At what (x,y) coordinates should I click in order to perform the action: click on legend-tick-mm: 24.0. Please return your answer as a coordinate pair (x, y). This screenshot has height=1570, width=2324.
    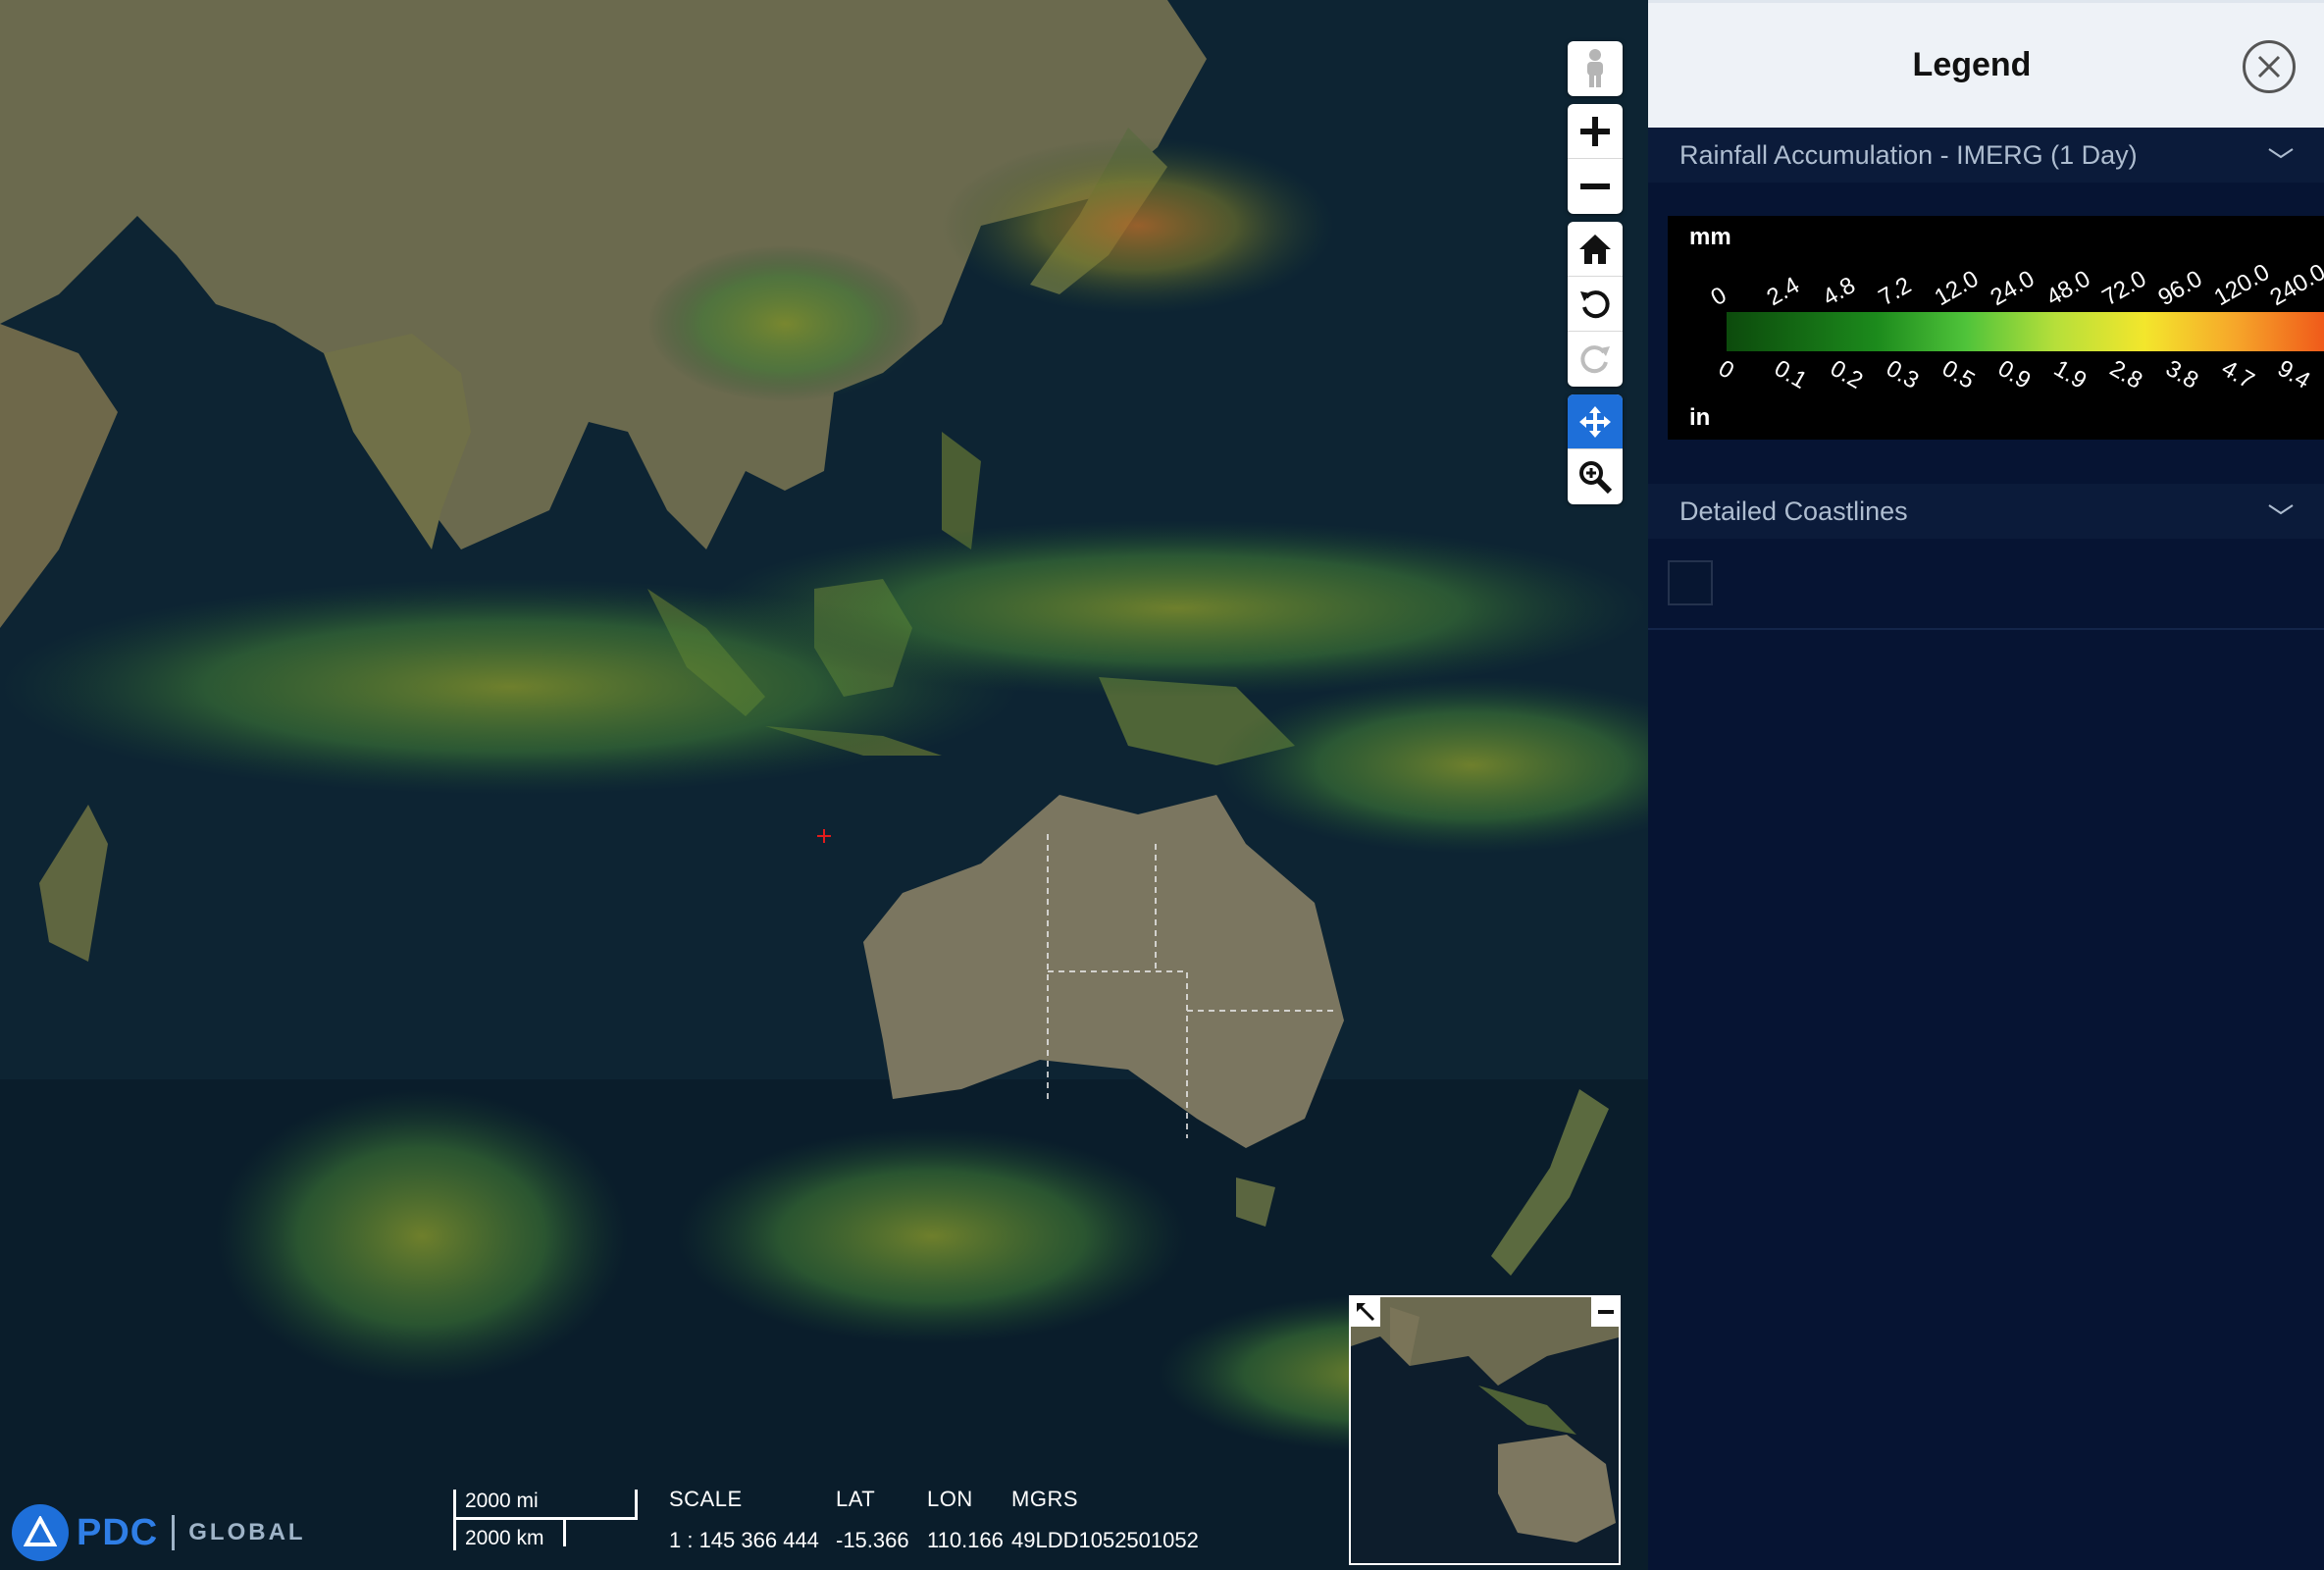
    Looking at the image, I should click on (2013, 288).